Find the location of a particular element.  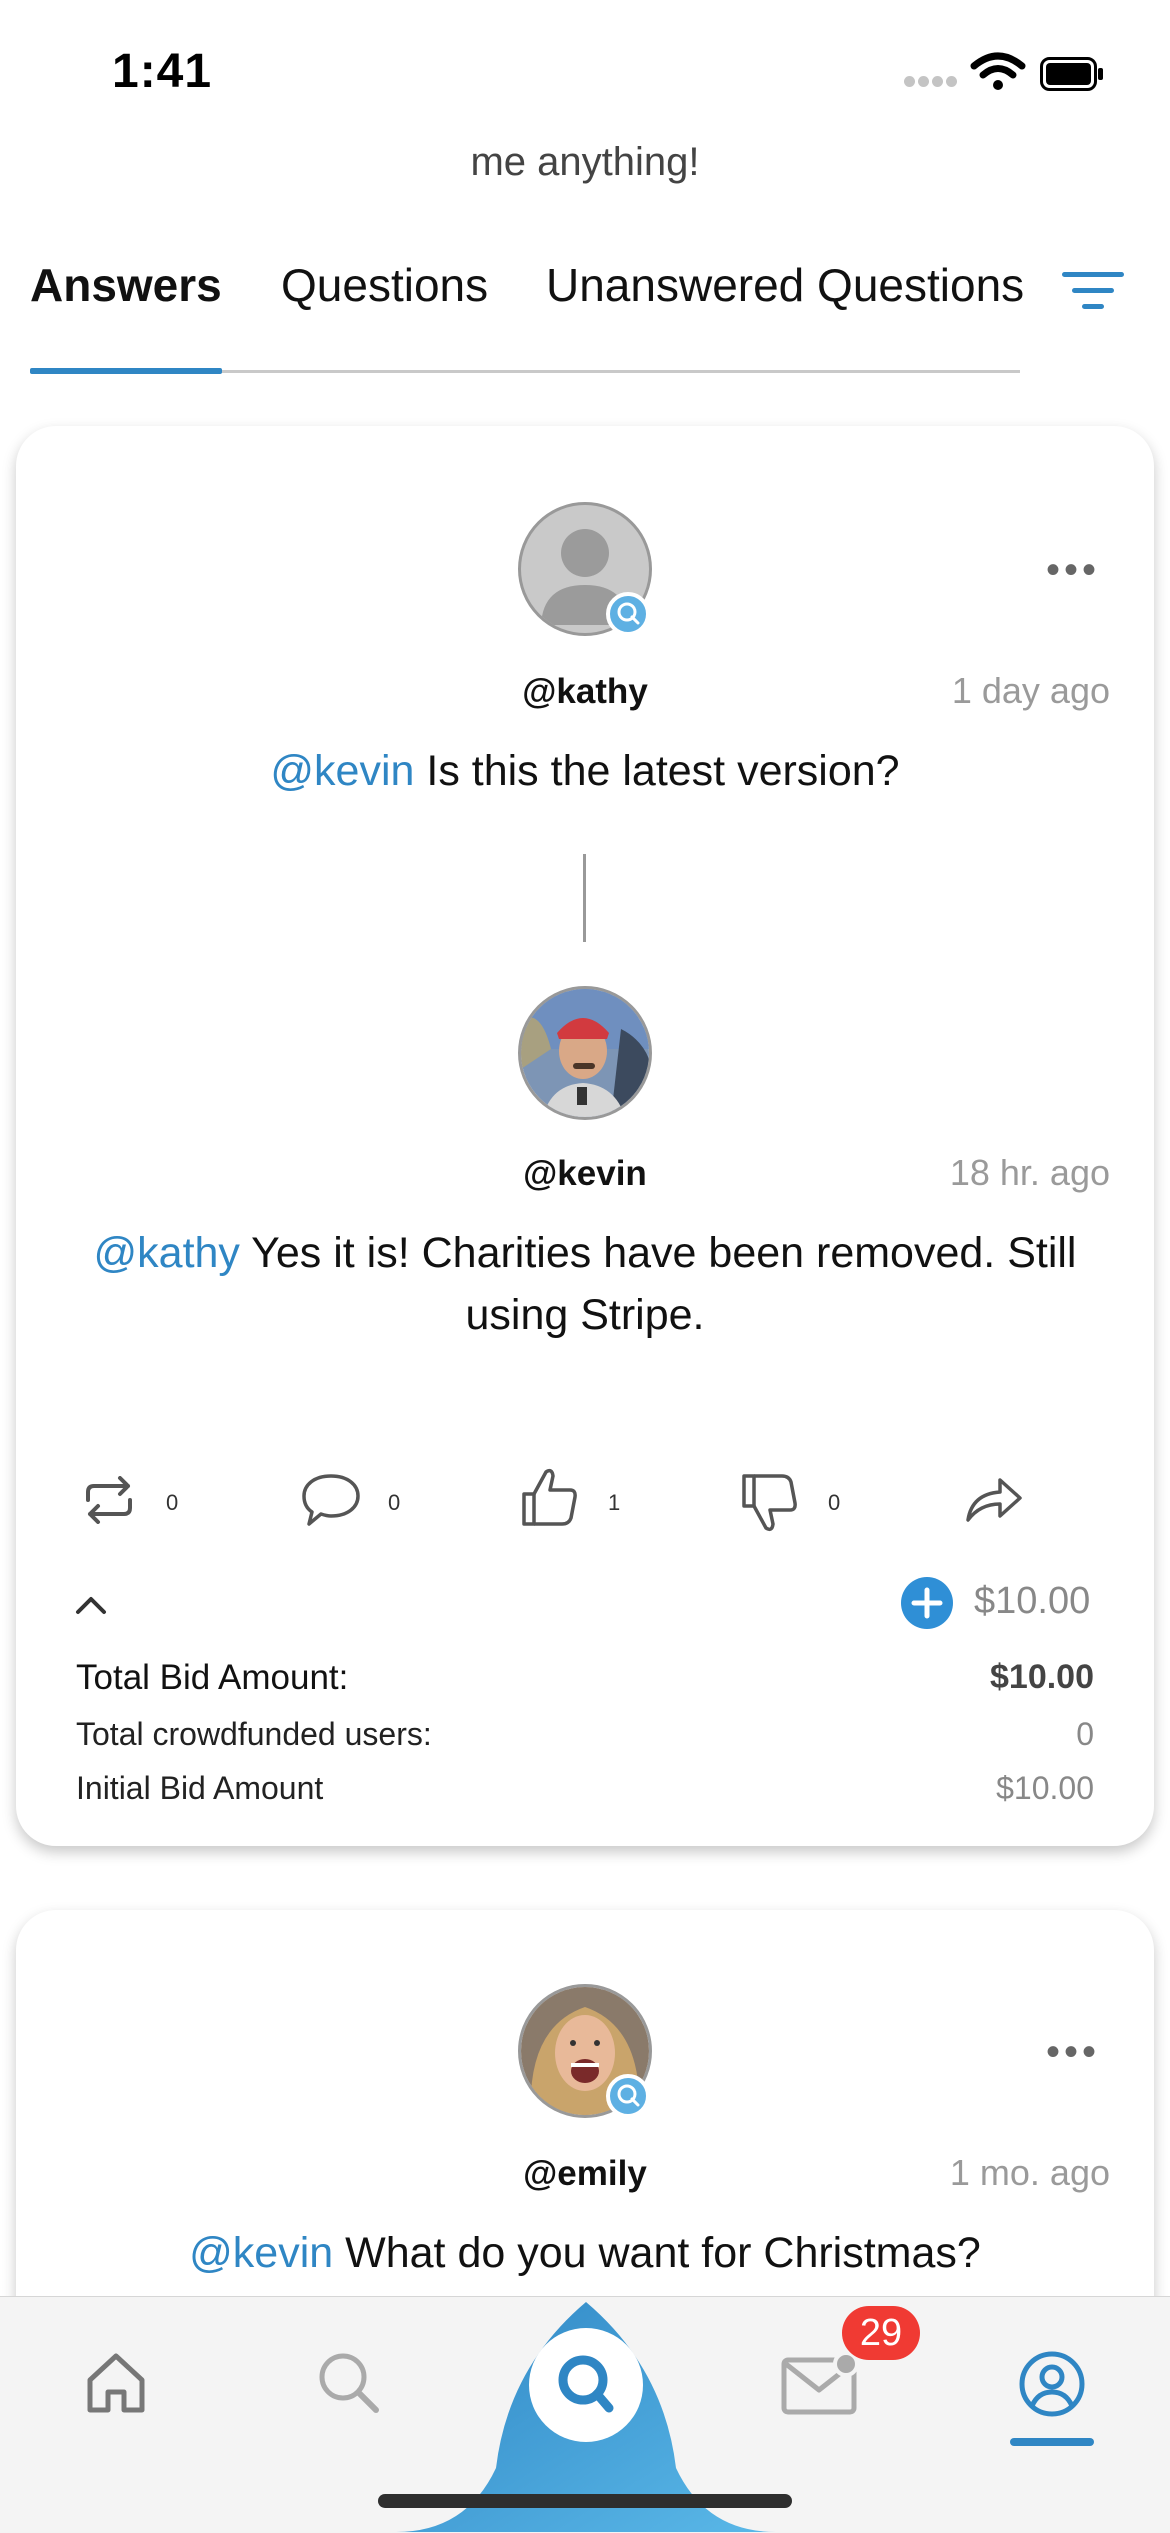

answer-author-handle: @kevin is located at coordinates (585, 1174).